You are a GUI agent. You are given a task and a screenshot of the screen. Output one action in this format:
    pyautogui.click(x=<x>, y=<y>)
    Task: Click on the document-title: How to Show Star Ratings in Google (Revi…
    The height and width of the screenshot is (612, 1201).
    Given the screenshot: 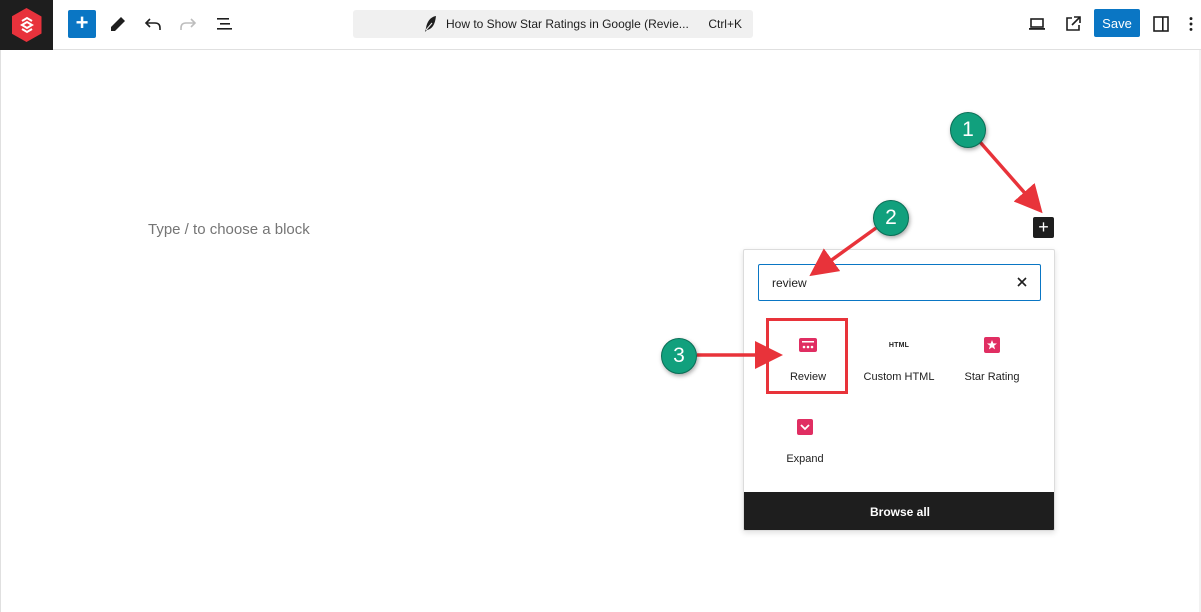 What is the action you would take?
    pyautogui.click(x=567, y=24)
    